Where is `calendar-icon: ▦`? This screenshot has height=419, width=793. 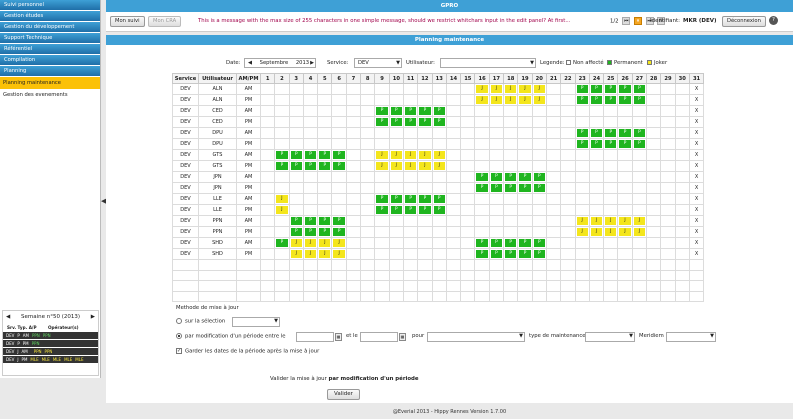
calendar-icon: ▦ is located at coordinates (338, 337).